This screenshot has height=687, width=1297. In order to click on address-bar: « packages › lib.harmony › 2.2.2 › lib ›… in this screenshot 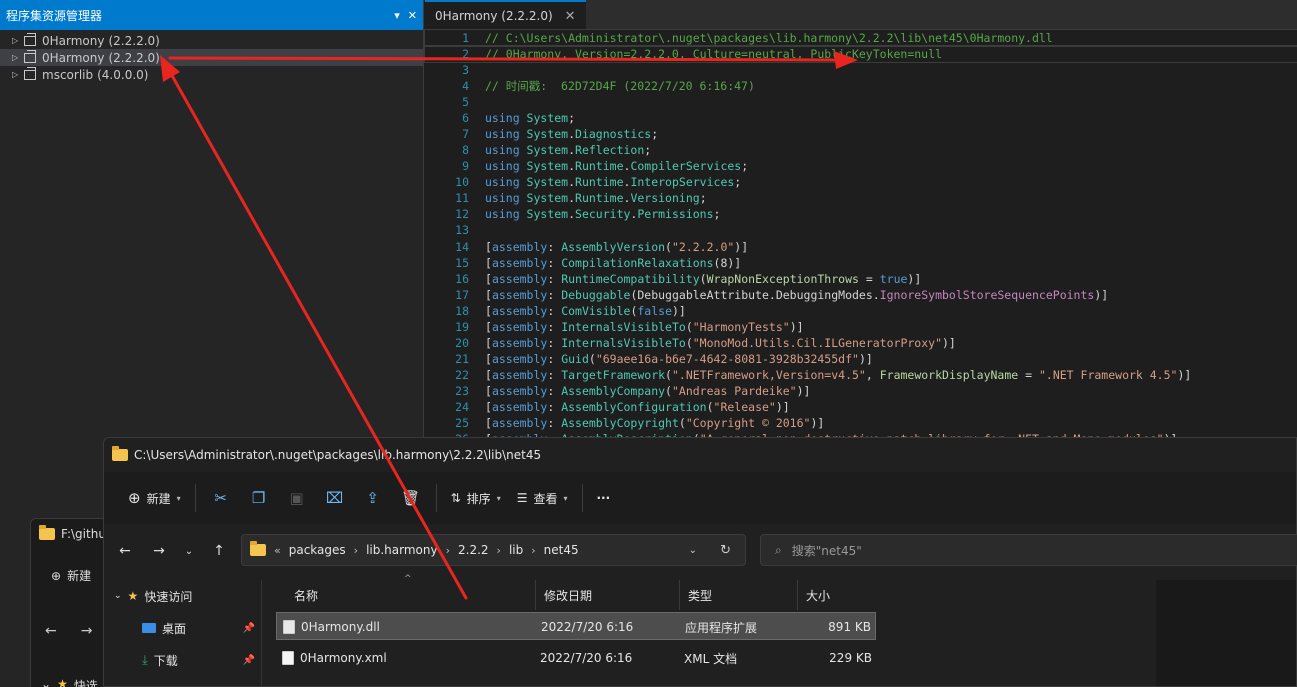, I will do `click(493, 550)`.